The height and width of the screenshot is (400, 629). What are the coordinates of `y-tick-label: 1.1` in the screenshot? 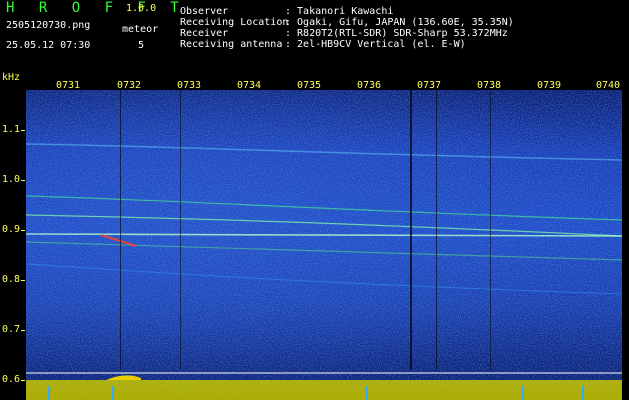 It's located at (10, 129).